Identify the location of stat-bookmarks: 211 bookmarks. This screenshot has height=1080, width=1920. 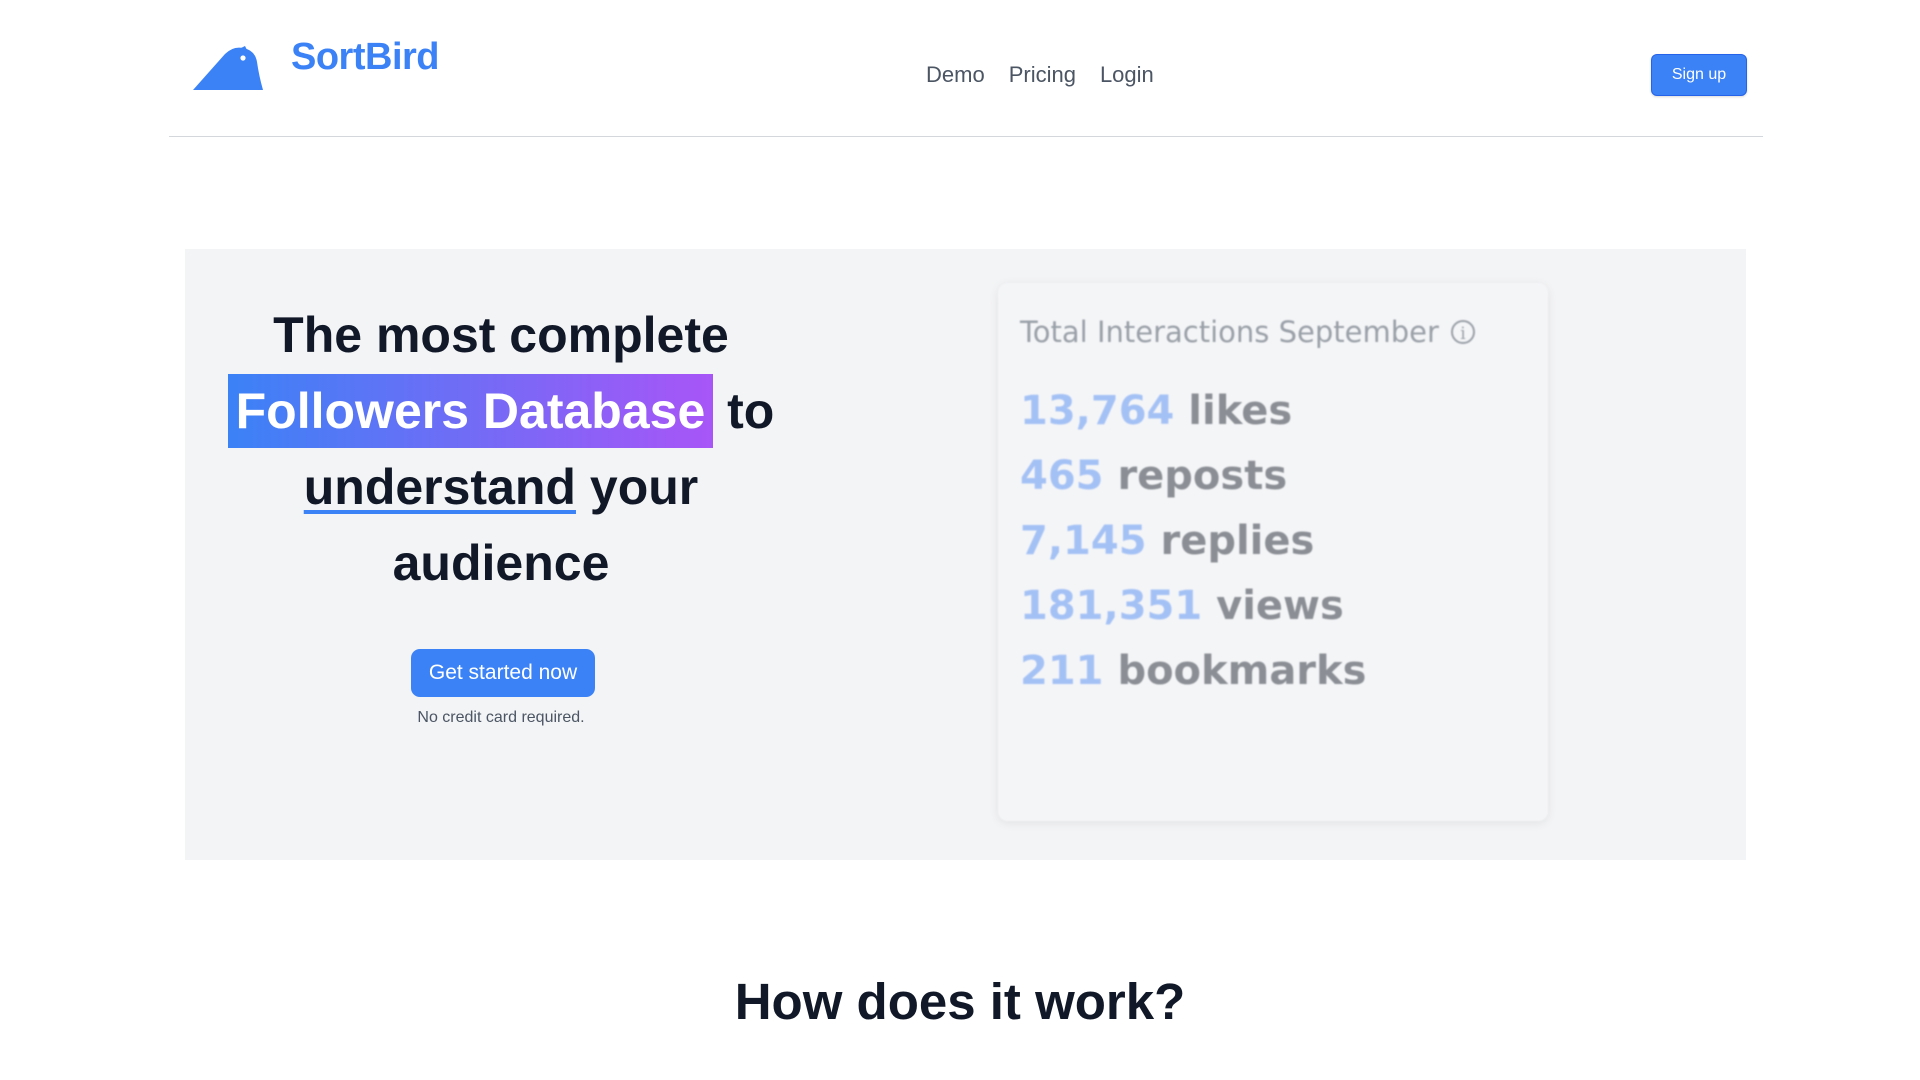
(1193, 671).